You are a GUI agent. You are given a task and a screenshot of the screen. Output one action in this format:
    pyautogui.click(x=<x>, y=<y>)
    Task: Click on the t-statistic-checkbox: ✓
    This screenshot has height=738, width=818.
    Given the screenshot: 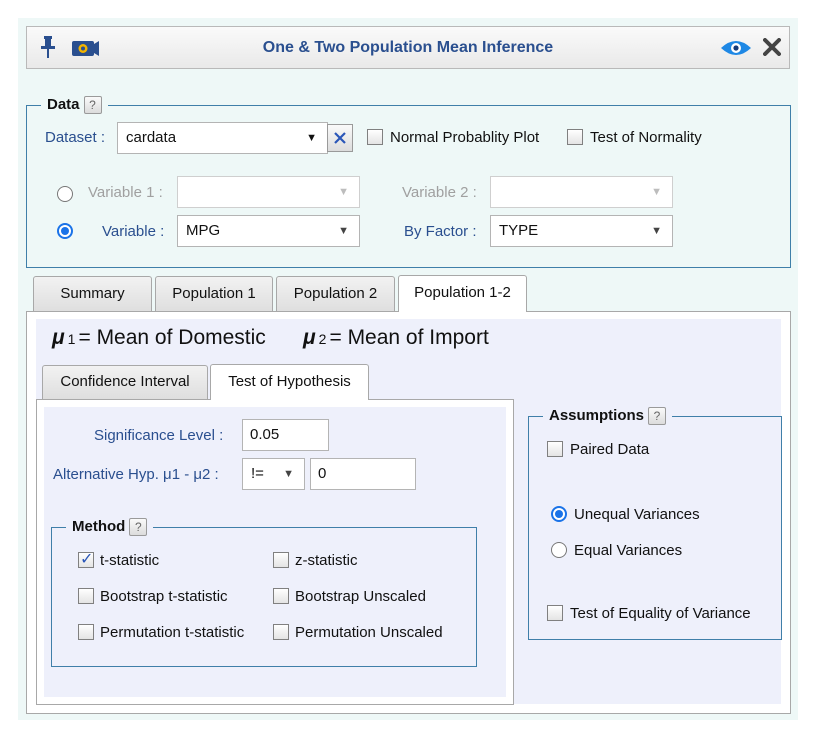 What is the action you would take?
    pyautogui.click(x=86, y=559)
    